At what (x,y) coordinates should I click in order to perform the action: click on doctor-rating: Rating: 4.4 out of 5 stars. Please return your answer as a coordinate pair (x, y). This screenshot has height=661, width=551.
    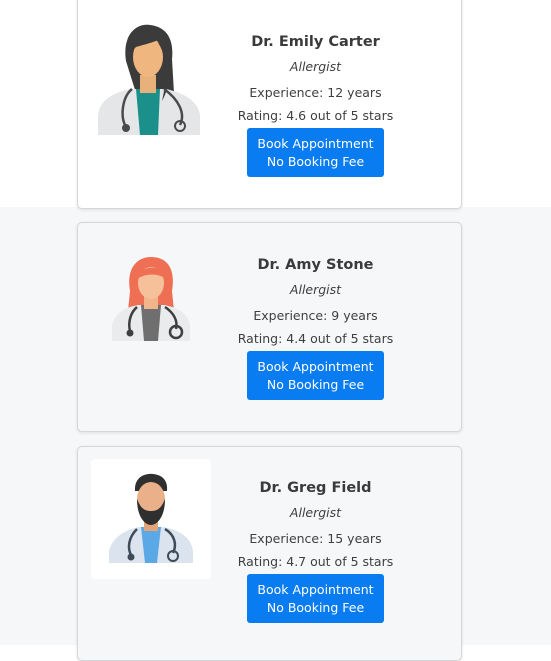
    Looking at the image, I should click on (315, 338).